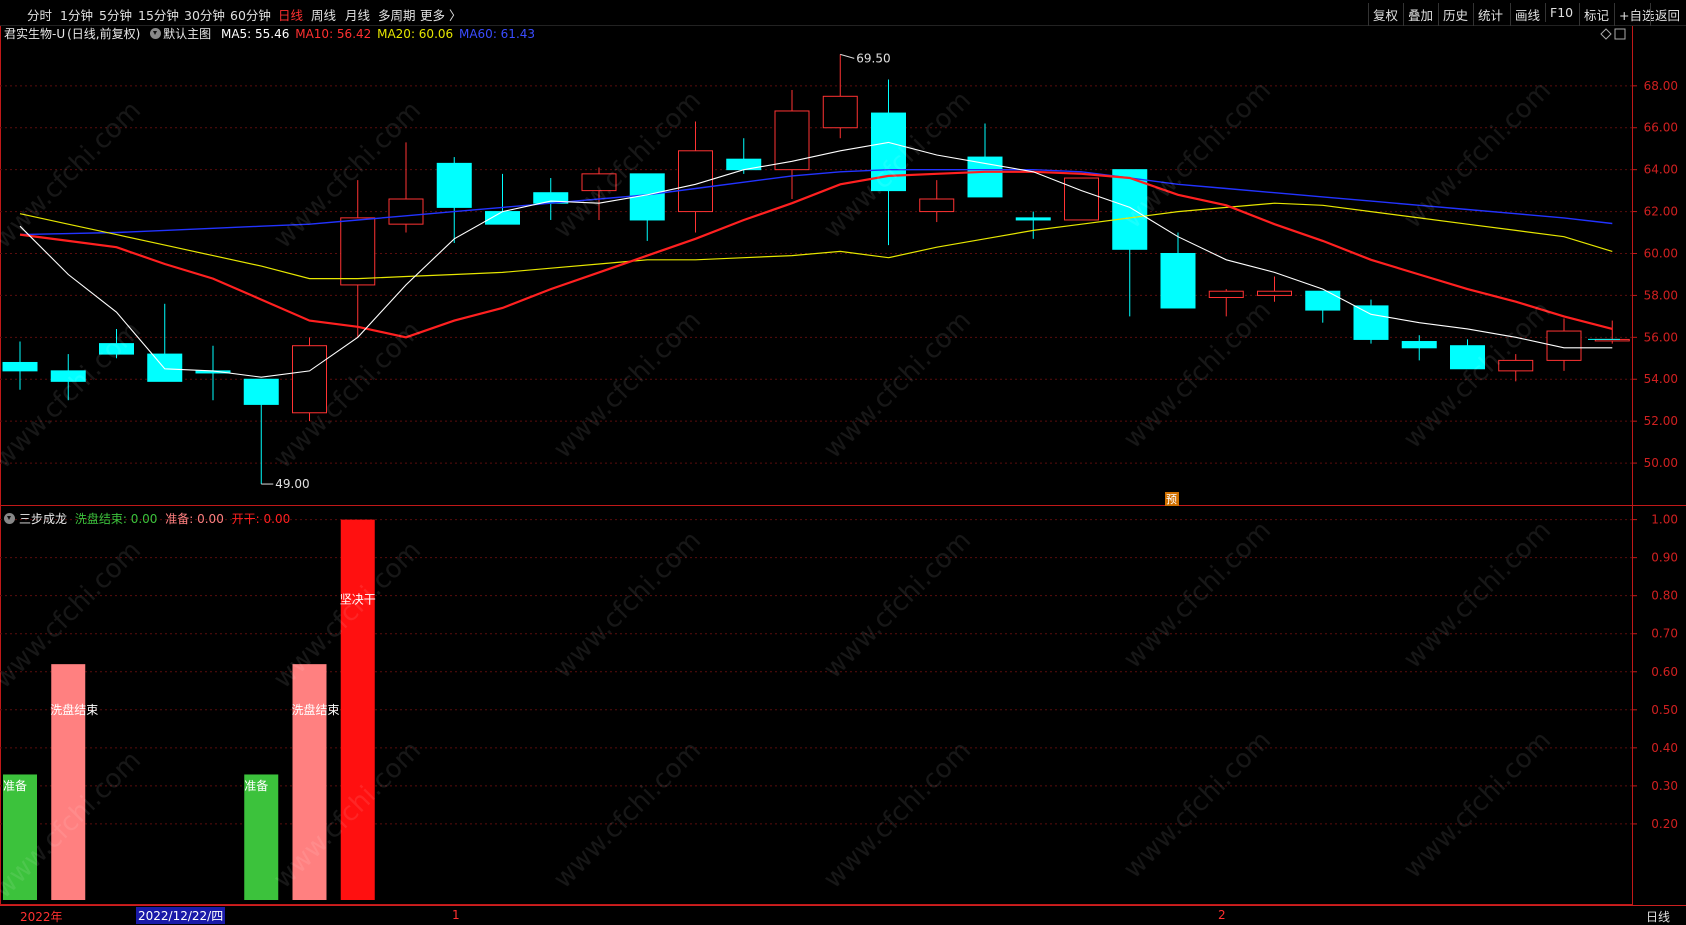  I want to click on indicator-tick-label: 0.40, so click(1664, 748).